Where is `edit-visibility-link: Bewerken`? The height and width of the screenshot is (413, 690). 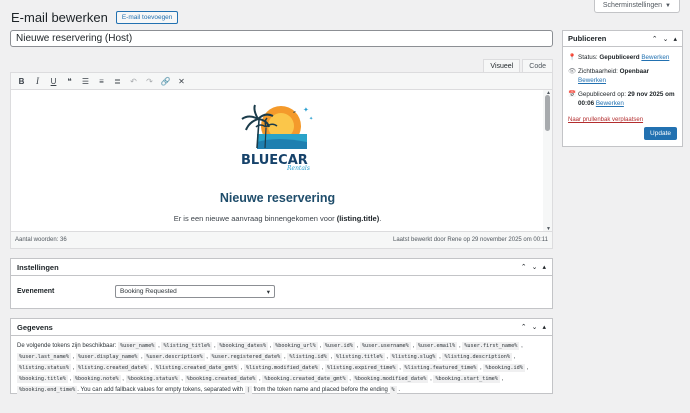 edit-visibility-link: Bewerken is located at coordinates (592, 80).